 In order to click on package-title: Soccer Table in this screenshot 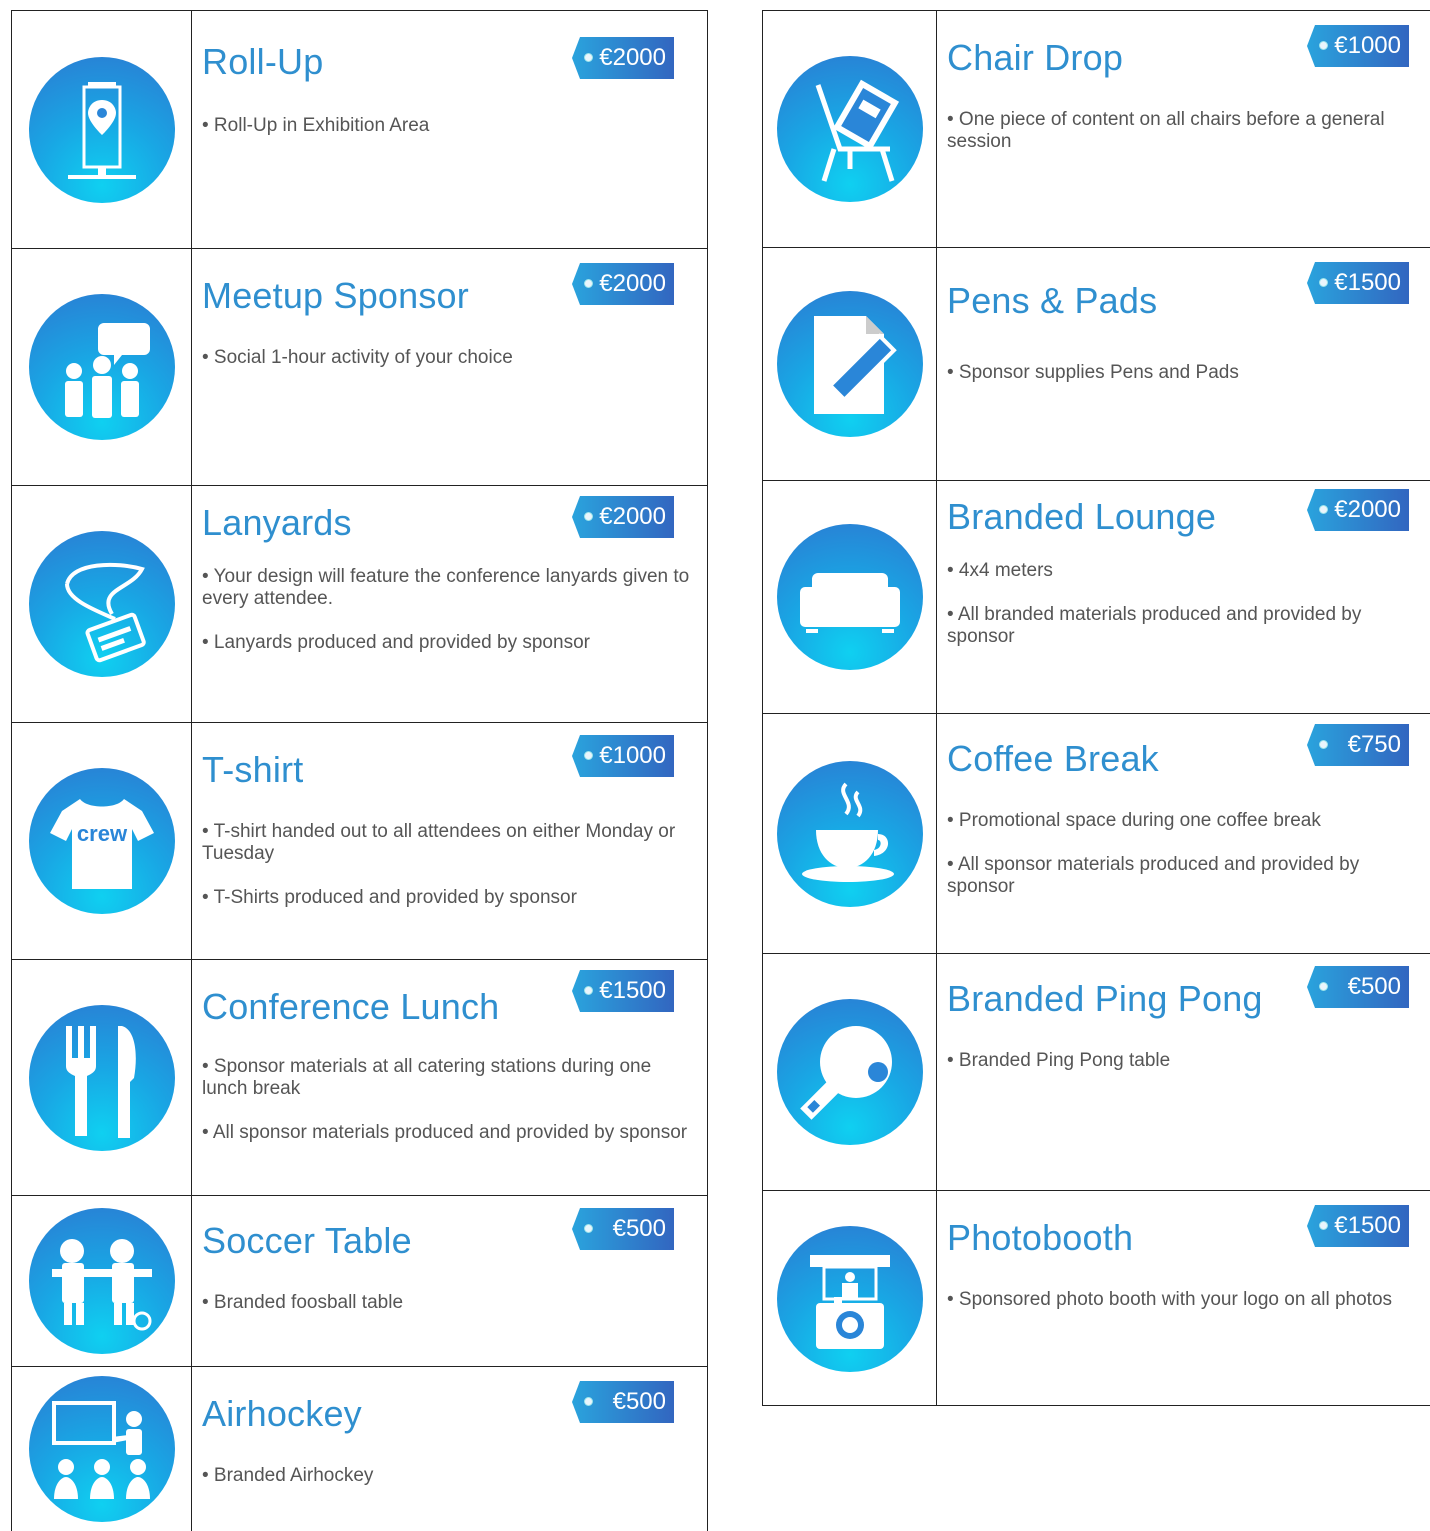, I will do `click(307, 1240)`.